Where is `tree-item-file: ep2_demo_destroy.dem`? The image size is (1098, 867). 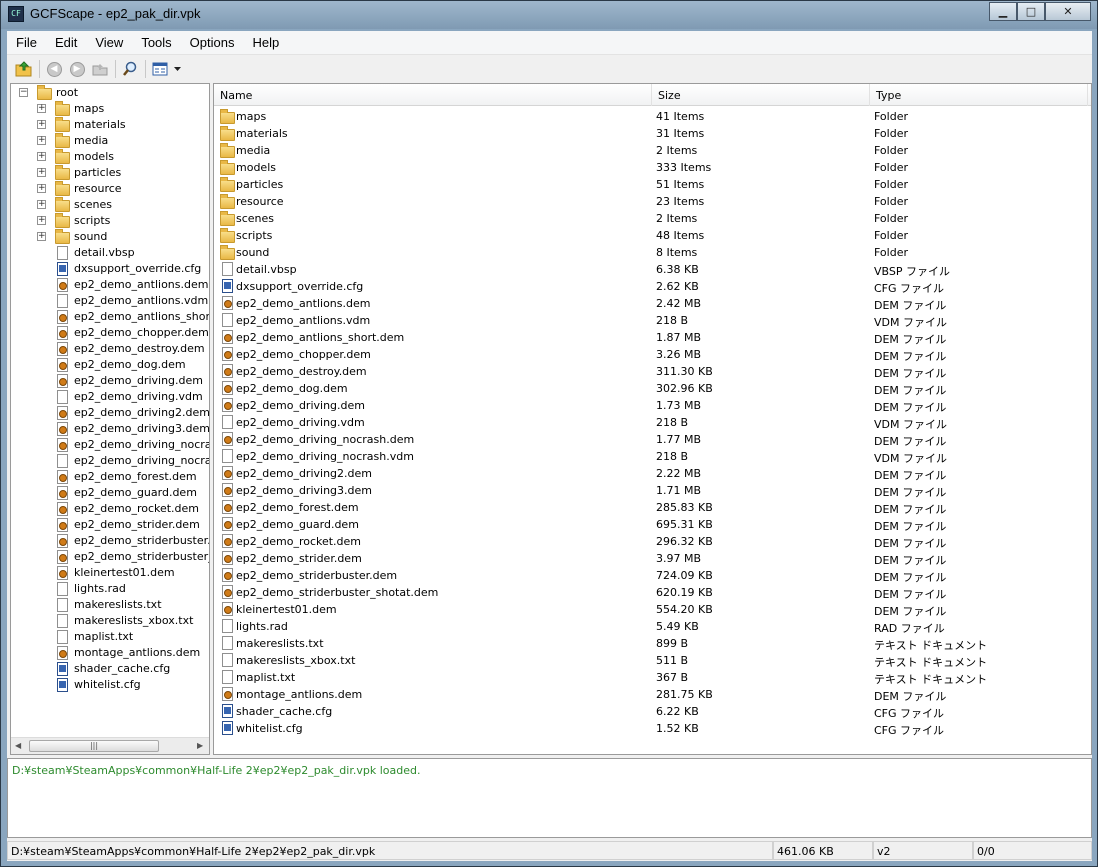 tree-item-file: ep2_demo_destroy.dem is located at coordinates (110, 349).